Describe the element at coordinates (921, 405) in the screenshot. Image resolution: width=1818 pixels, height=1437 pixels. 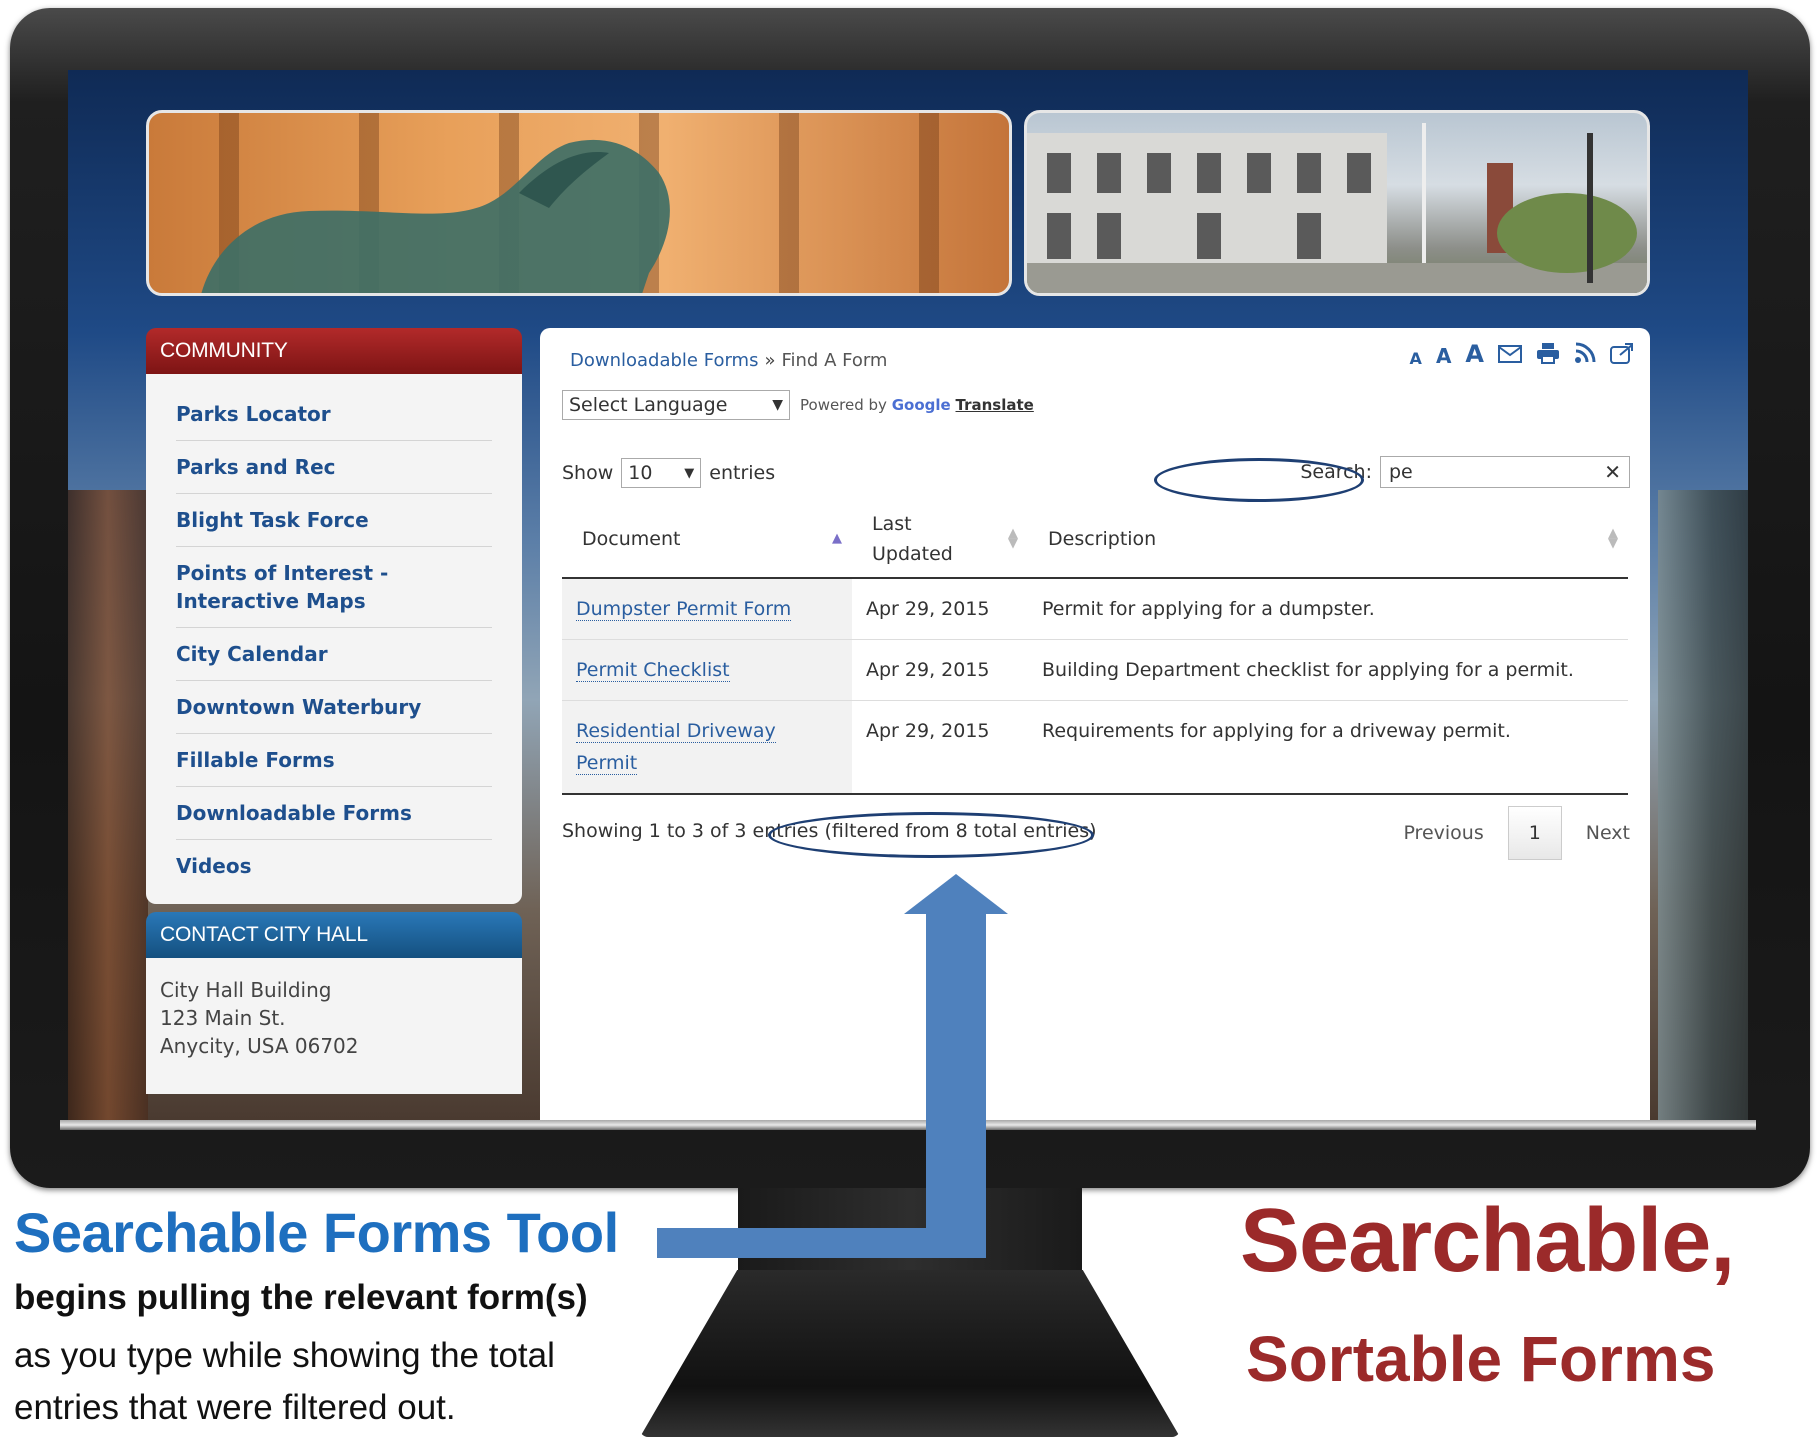
I see `google-logo: Google` at that location.